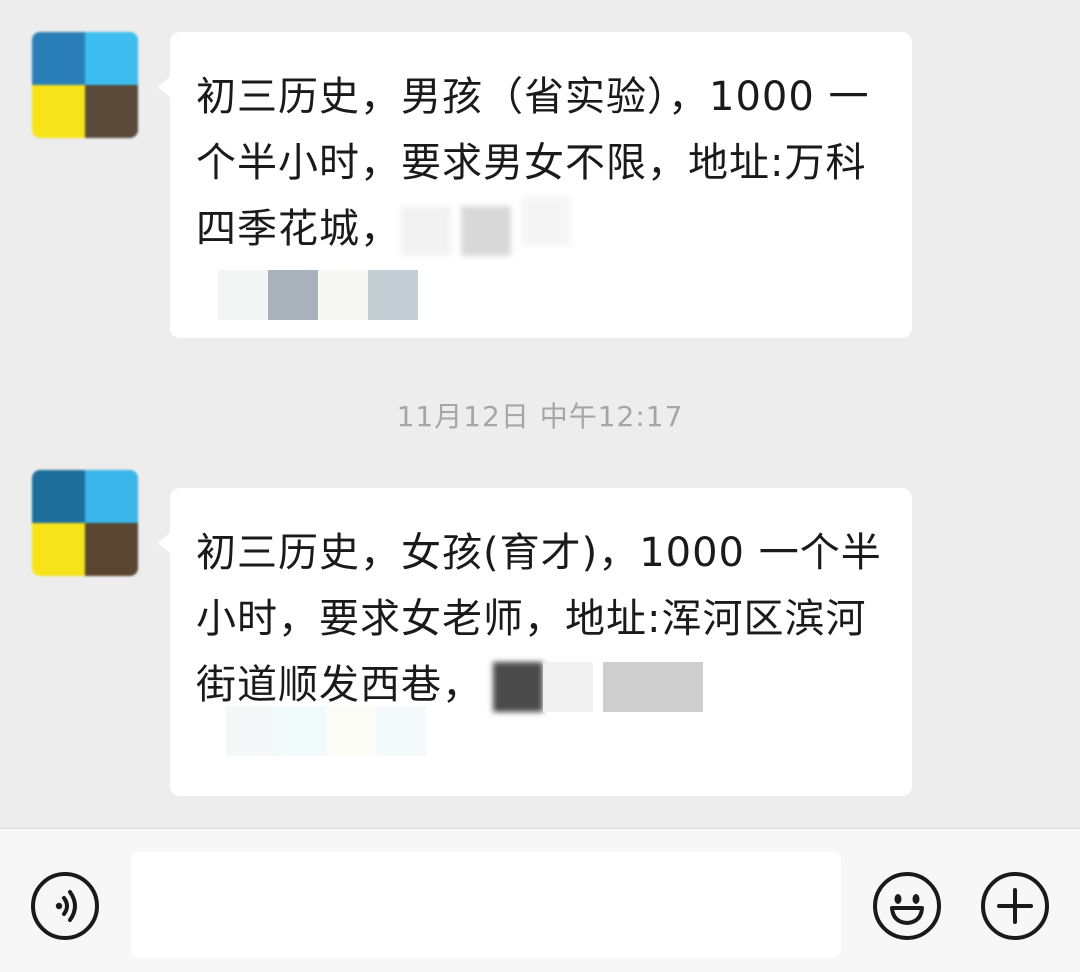 The height and width of the screenshot is (972, 1080). I want to click on voice-button, so click(65, 906).